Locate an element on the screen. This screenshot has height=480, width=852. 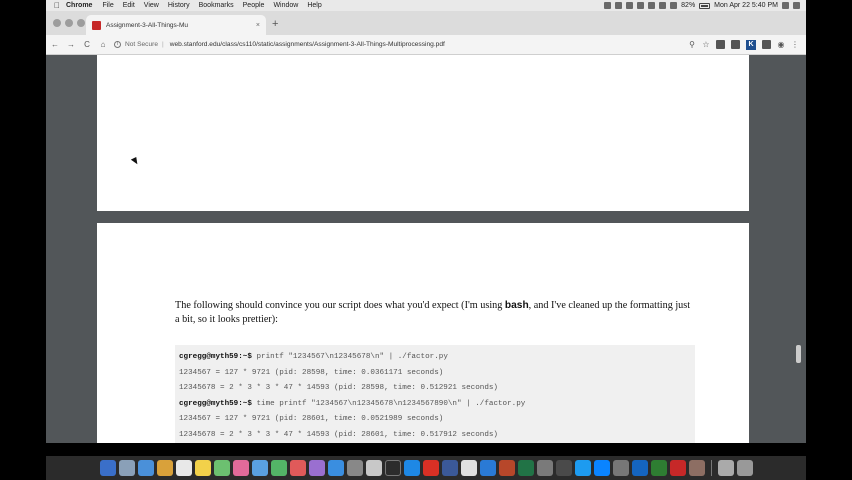
powerpoint-icon is located at coordinates (506, 468).